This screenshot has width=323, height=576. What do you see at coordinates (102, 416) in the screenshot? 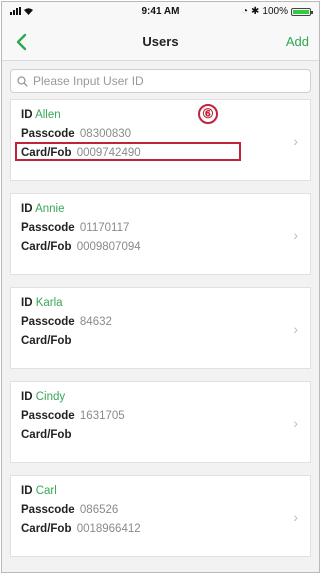
I see `passcode-value: 1631705` at bounding box center [102, 416].